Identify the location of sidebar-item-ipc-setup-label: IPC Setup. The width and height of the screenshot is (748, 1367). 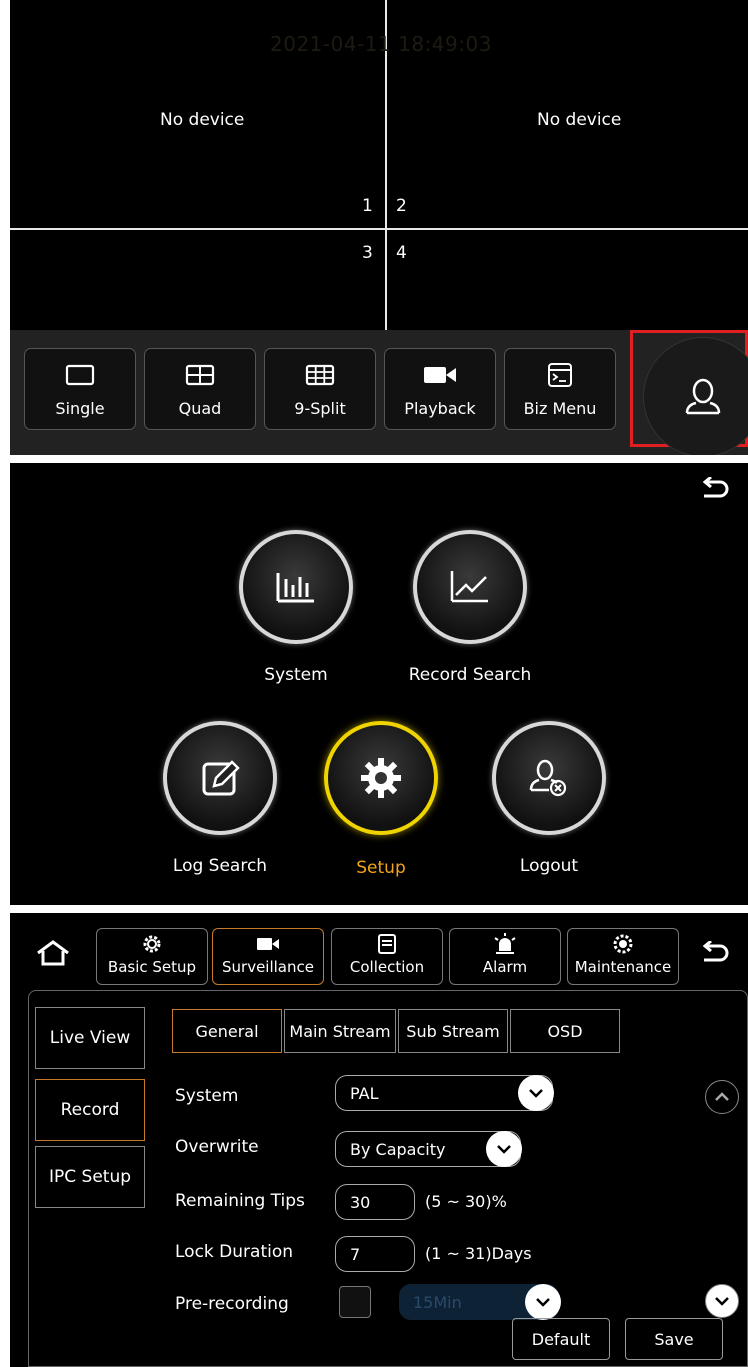
(90, 1177).